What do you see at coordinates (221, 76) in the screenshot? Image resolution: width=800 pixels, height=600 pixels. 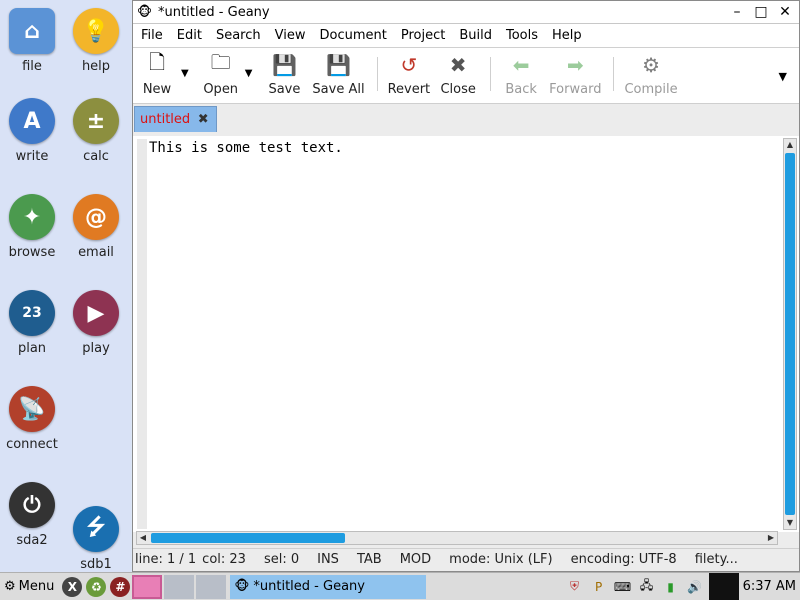 I see `open-button: 🗀 Open` at bounding box center [221, 76].